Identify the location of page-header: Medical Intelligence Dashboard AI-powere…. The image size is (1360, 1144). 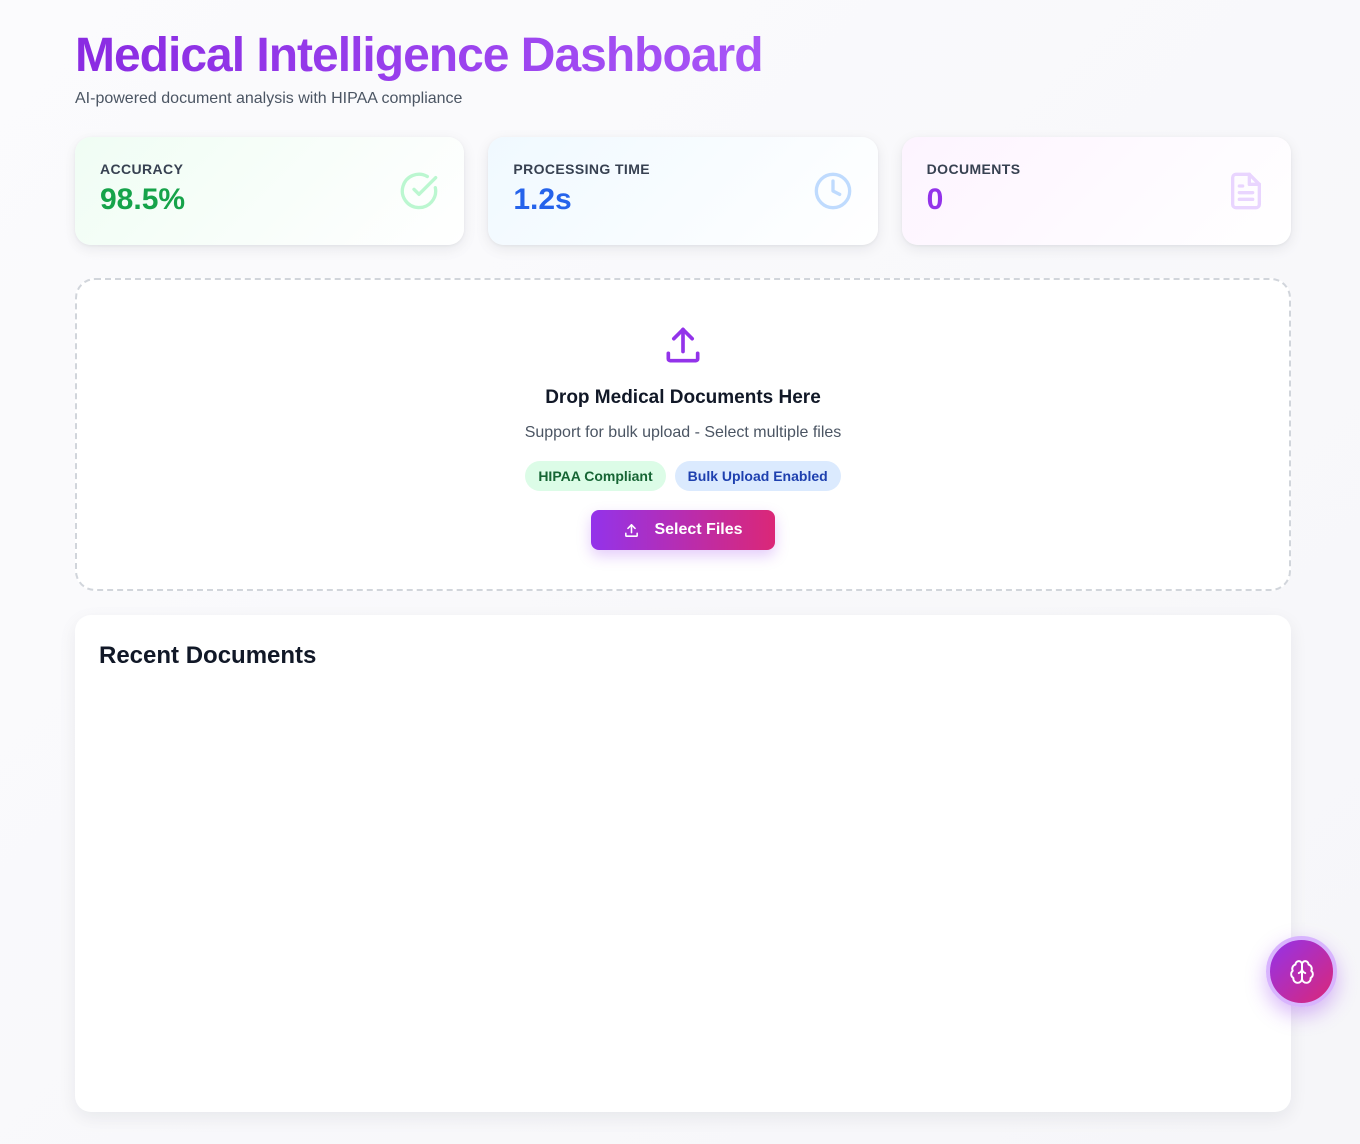
(419, 68).